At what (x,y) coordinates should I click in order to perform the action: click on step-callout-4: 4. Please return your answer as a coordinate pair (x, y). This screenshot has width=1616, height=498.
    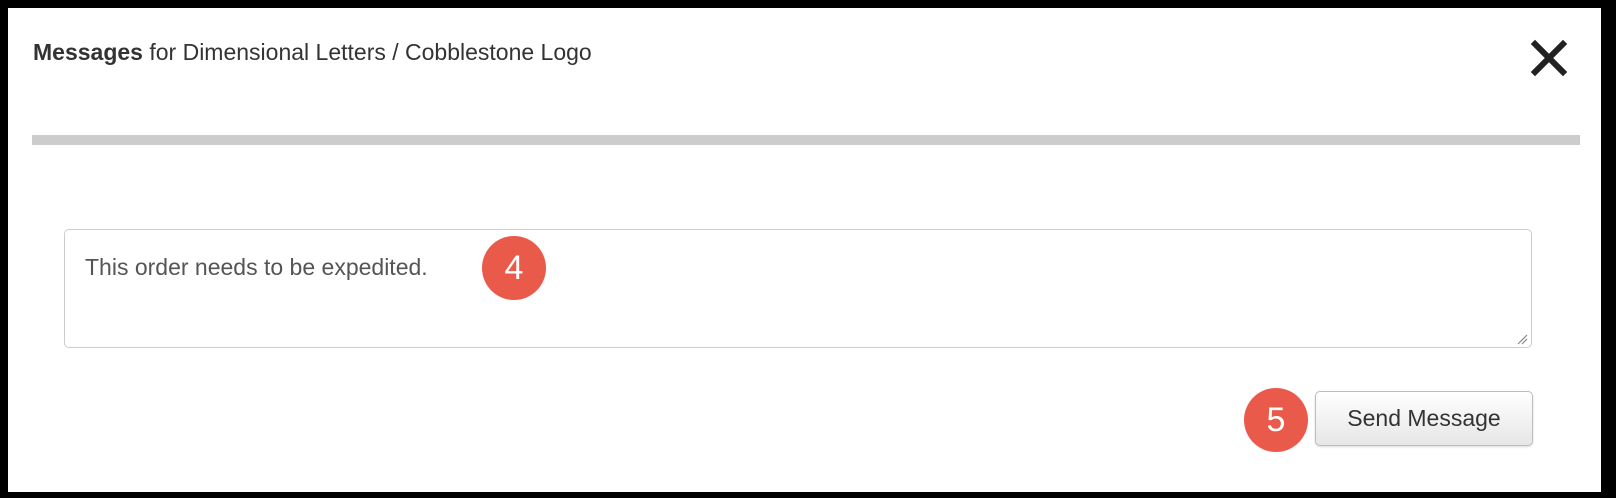
    Looking at the image, I should click on (514, 268).